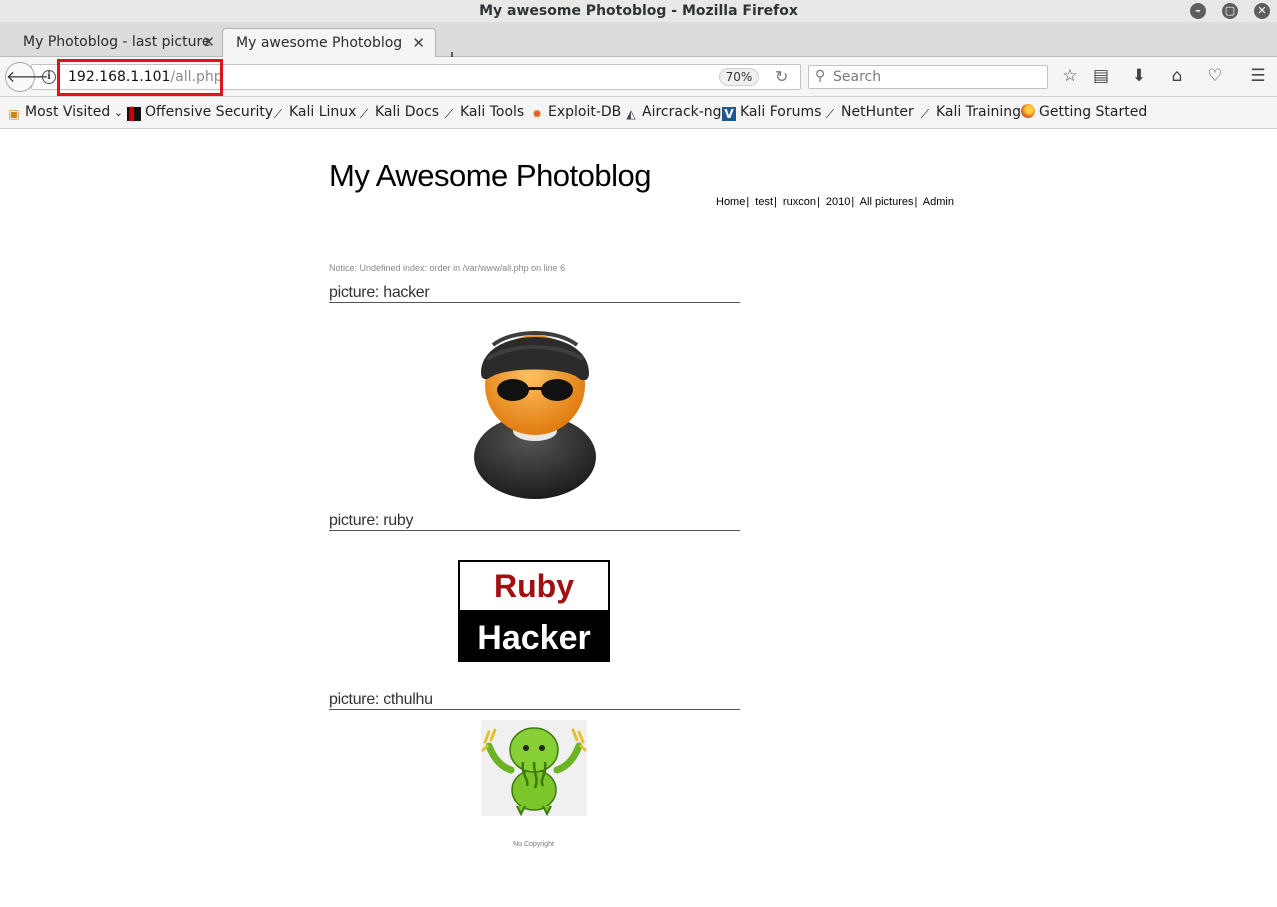  I want to click on bookmark-kali-training: ⟋ Kali Training, so click(969, 112).